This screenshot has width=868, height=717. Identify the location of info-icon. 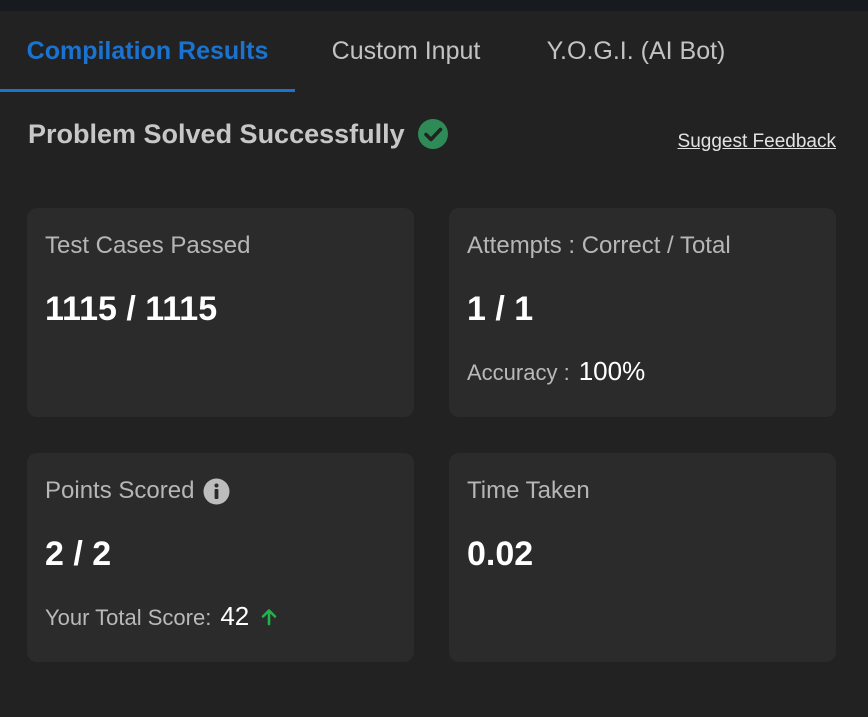
(216, 491).